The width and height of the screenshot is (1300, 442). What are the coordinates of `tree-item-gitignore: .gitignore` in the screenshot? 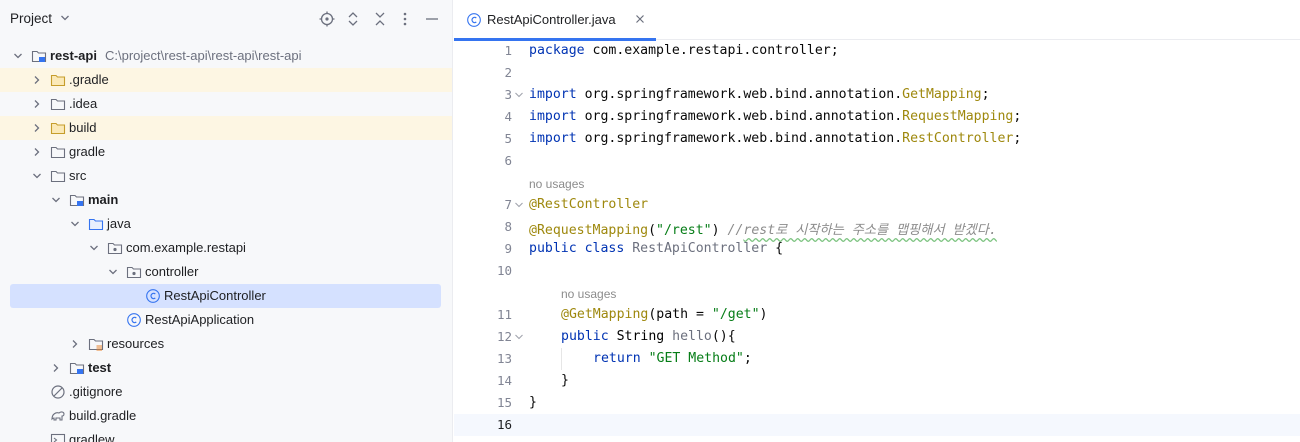 It's located at (226, 392).